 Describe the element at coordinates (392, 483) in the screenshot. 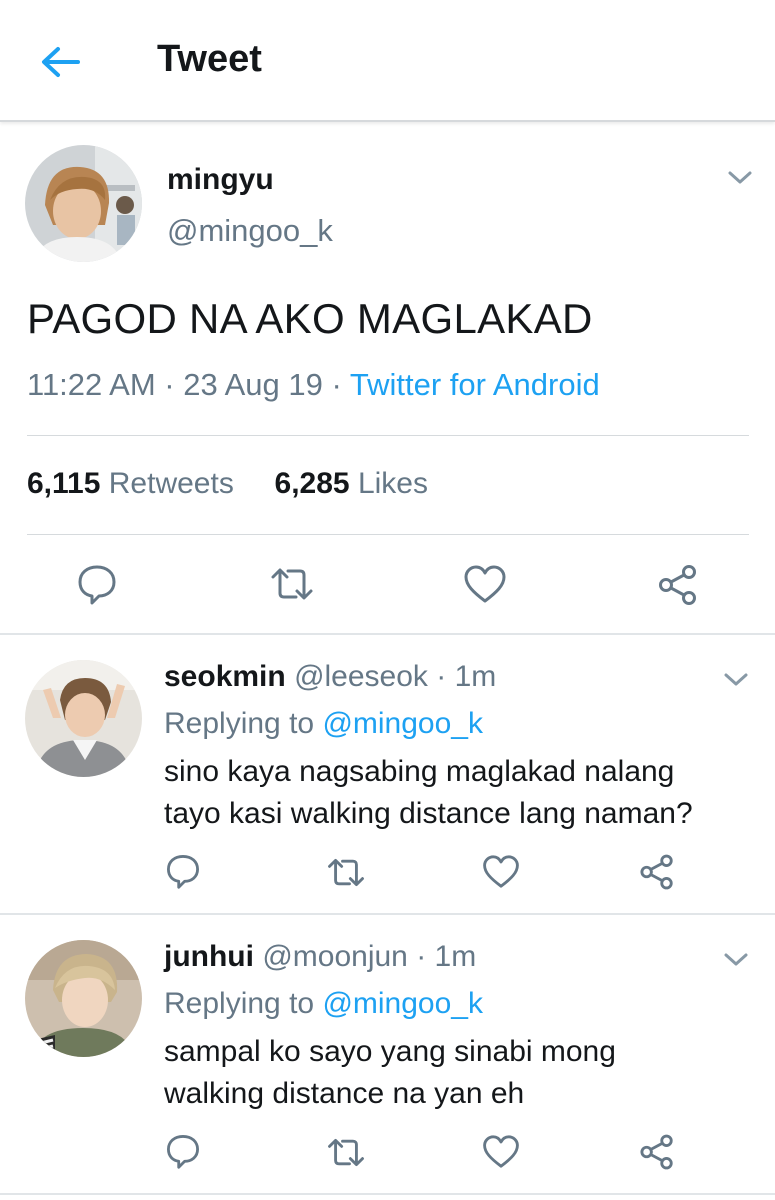

I see `likes-label: Likes` at that location.